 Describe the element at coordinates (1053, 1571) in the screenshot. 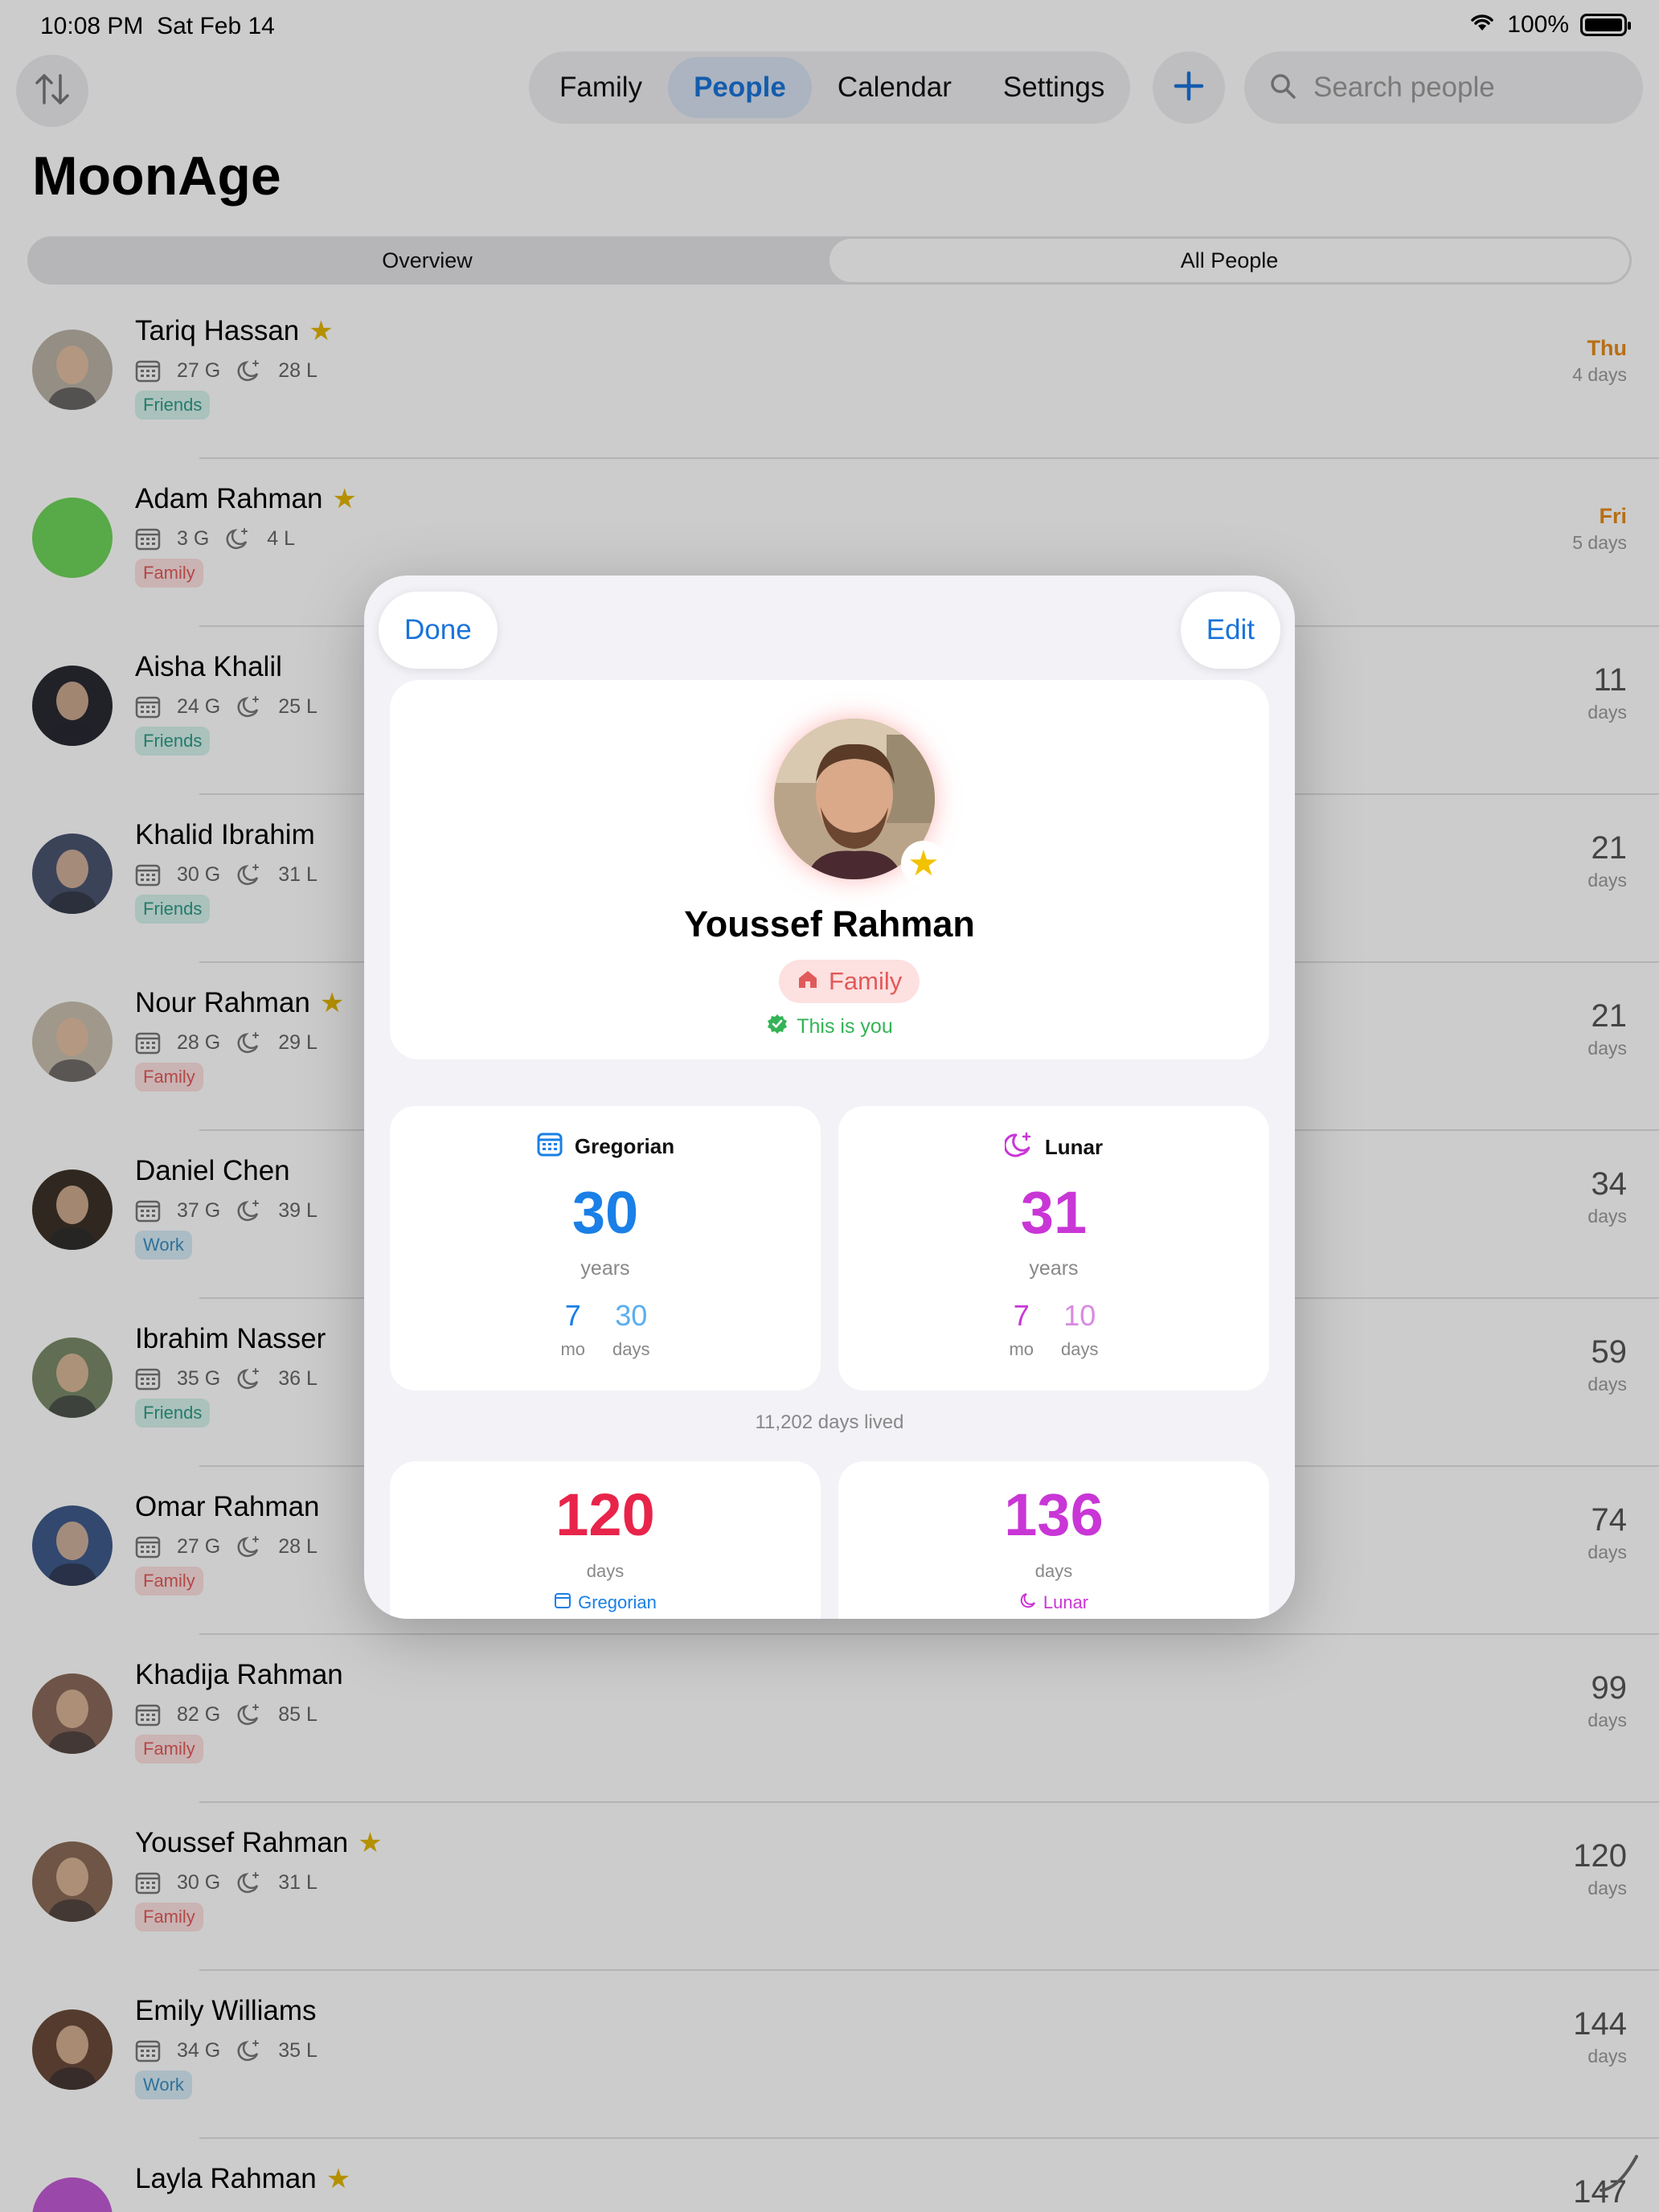

I see `next-lunar-unit: days` at that location.